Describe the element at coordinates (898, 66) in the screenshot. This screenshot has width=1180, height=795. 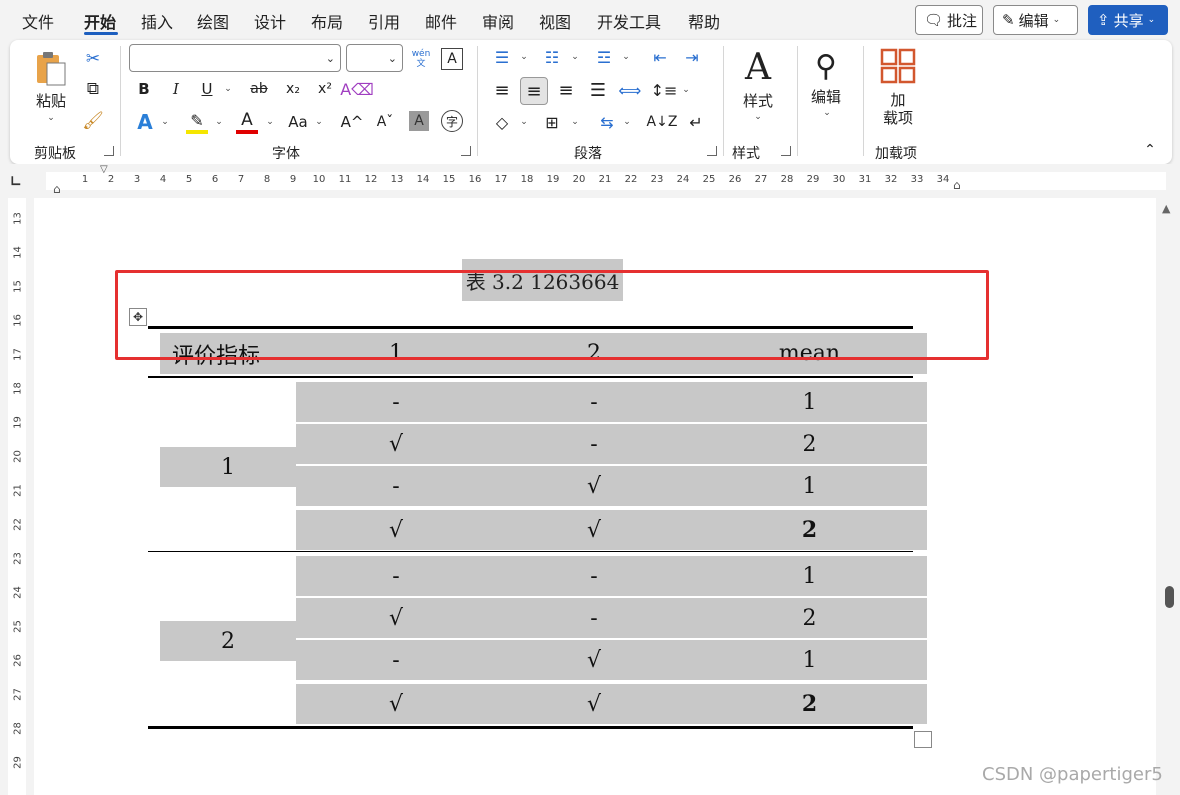
I see `addins-icon` at that location.